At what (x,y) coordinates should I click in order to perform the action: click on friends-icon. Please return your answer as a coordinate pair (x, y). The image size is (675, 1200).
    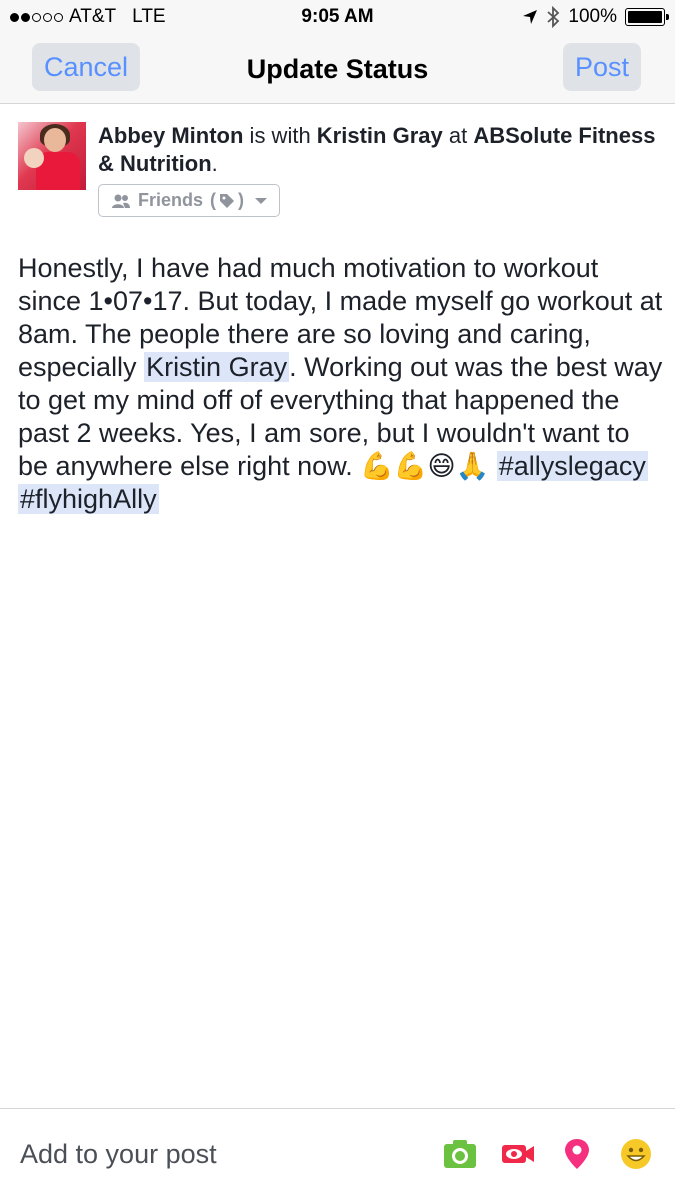
    Looking at the image, I should click on (121, 201).